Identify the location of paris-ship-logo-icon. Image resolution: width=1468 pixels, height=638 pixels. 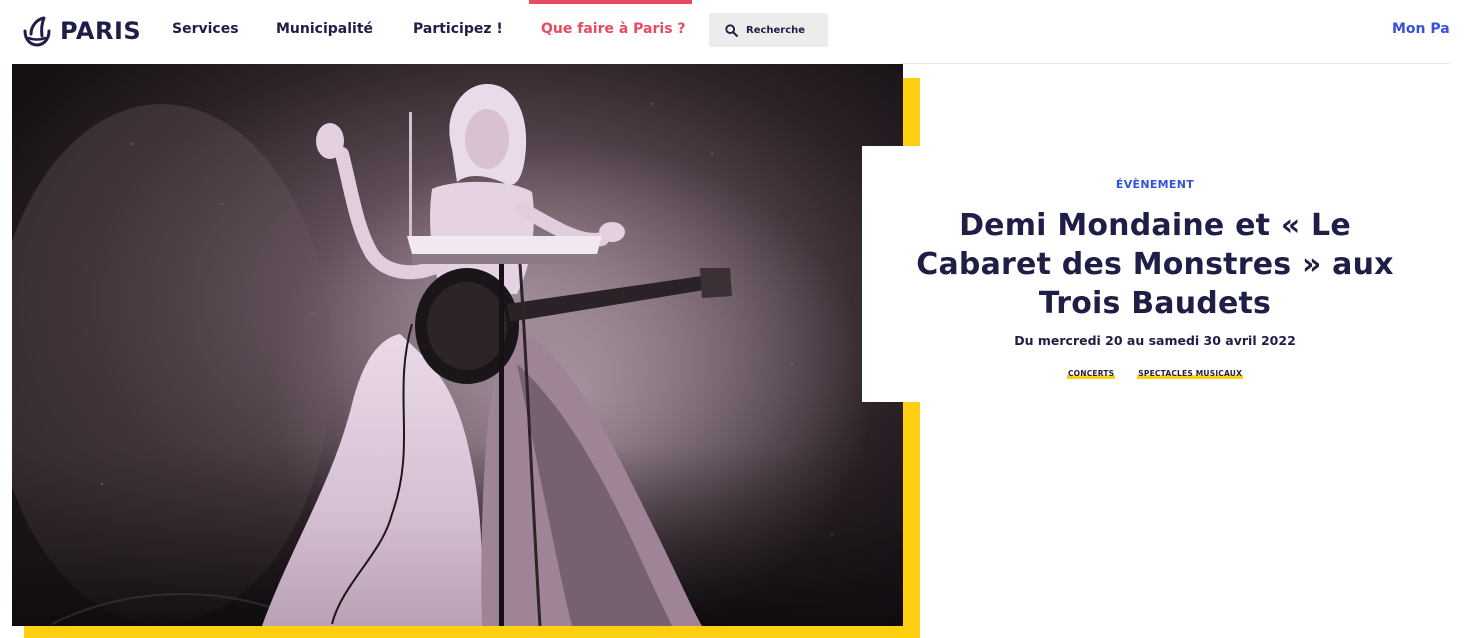
(37, 31).